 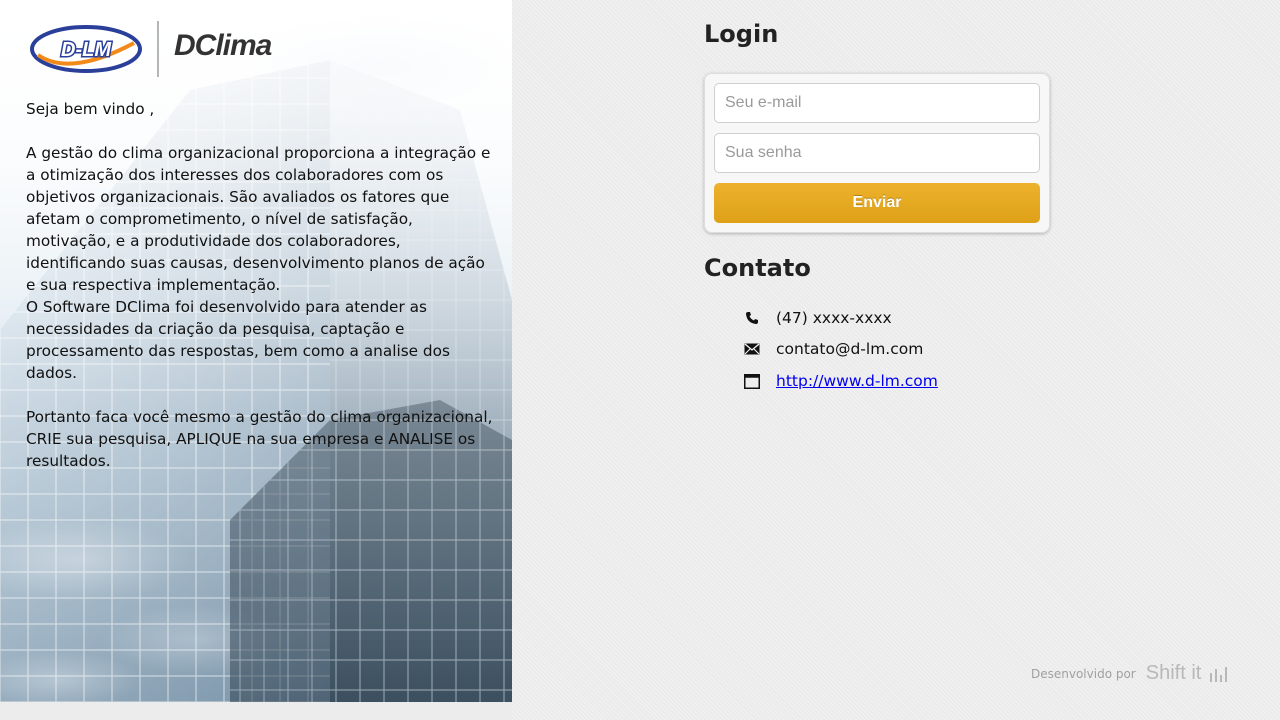 What do you see at coordinates (877, 203) in the screenshot?
I see `submit-button: Enviar` at bounding box center [877, 203].